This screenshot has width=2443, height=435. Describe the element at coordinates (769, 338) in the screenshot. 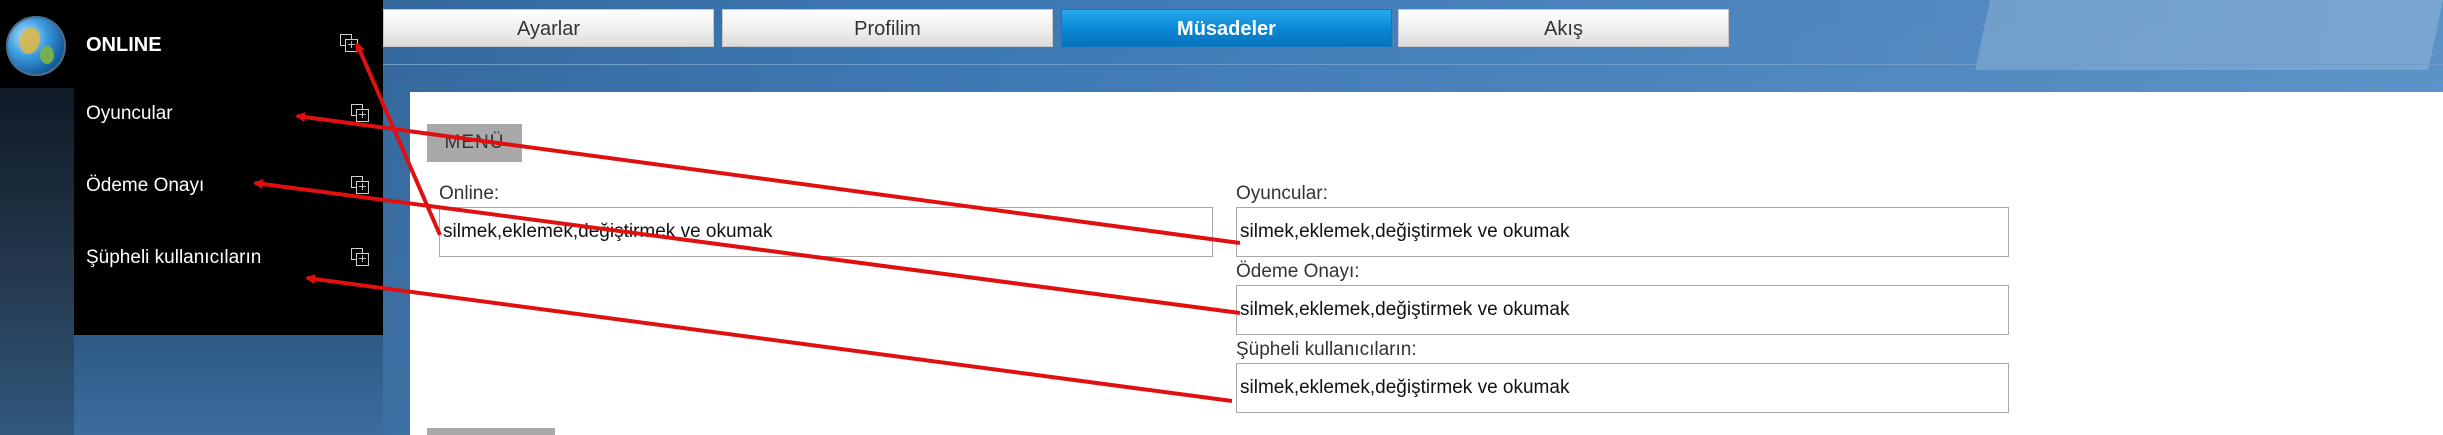

I see `arrow-supheli-kullanicilar` at that location.